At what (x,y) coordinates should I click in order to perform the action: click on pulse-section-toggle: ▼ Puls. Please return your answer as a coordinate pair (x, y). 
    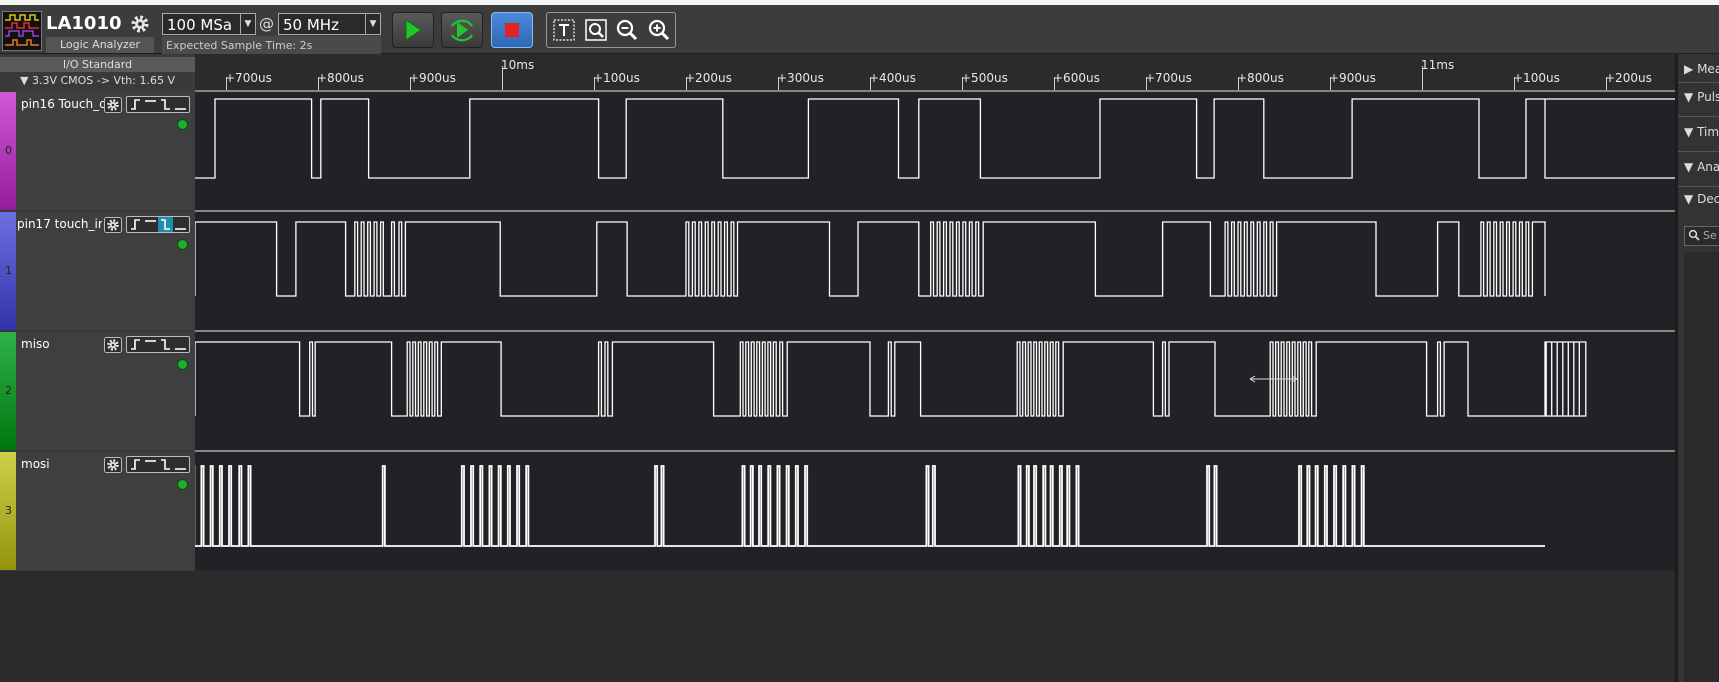
    Looking at the image, I should click on (1701, 97).